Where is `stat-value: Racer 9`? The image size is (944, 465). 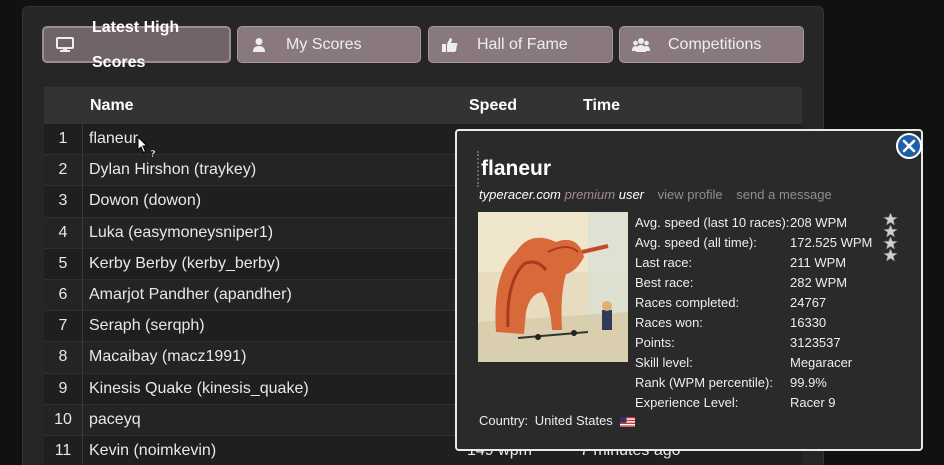 stat-value: Racer 9 is located at coordinates (813, 402).